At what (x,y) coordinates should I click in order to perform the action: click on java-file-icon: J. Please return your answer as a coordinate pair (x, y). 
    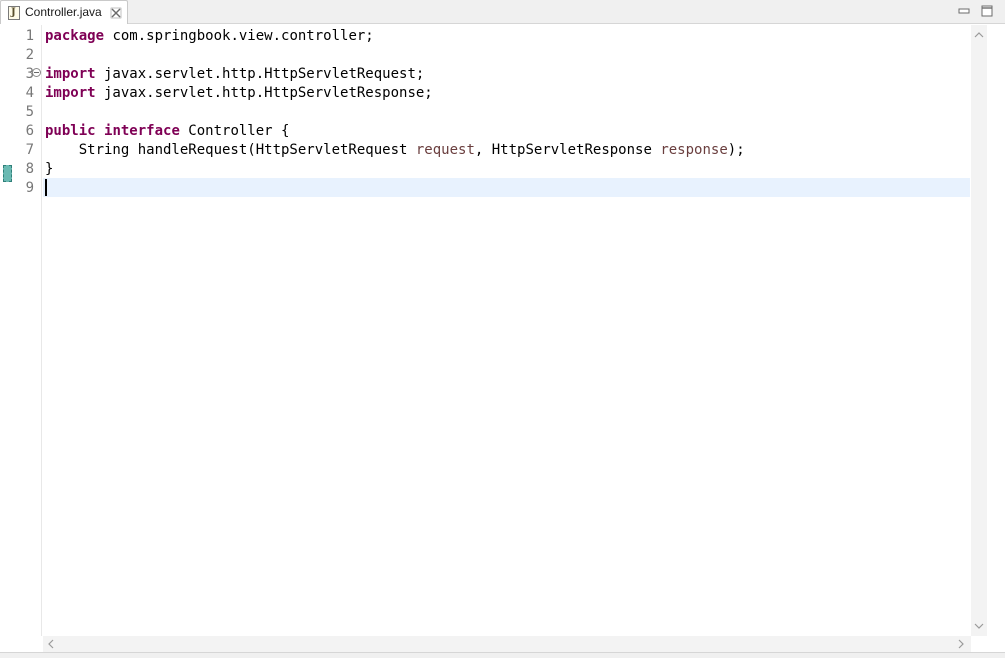
    Looking at the image, I should click on (14, 13).